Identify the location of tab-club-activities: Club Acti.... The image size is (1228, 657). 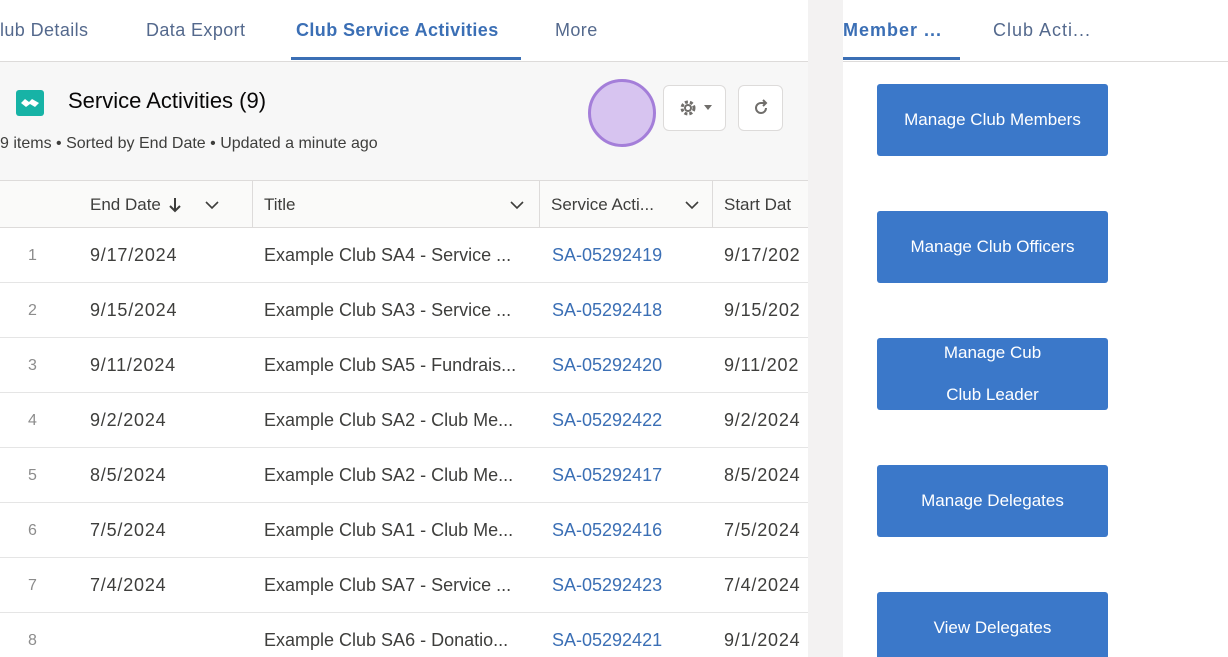
(1042, 30).